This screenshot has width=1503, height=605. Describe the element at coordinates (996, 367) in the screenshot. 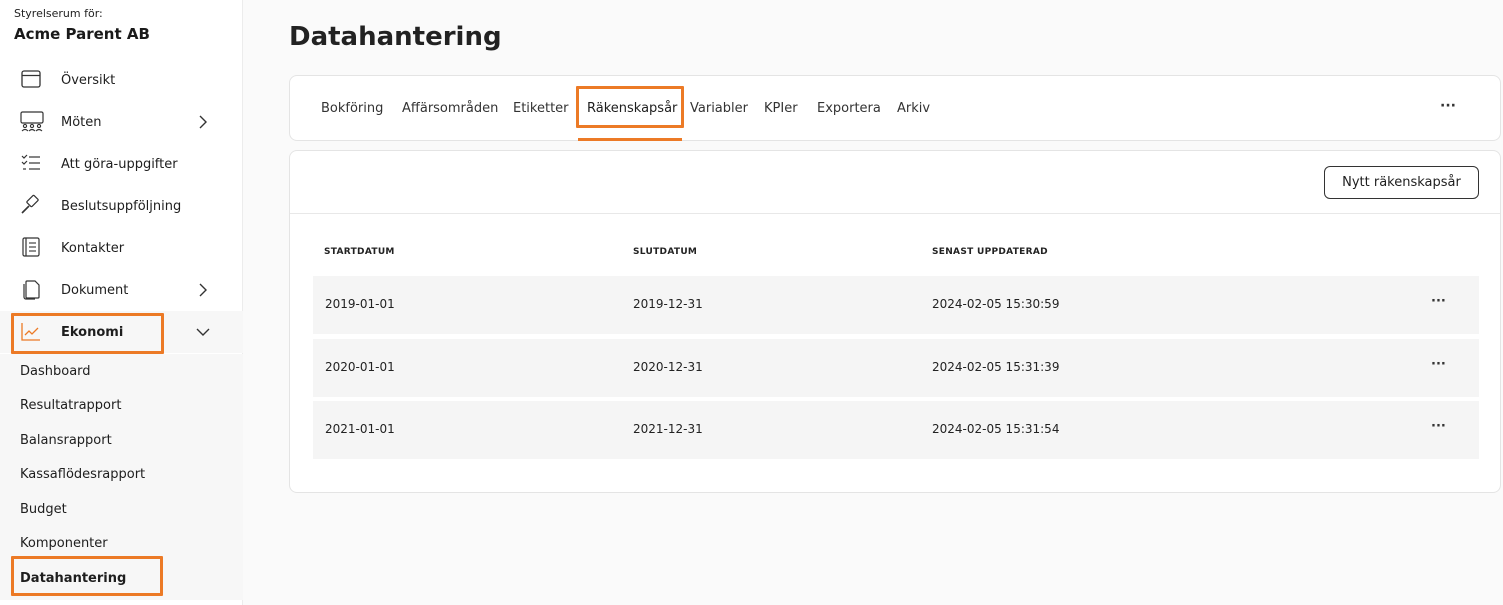

I see `cell-senast-uppdaterad: 2024-02-05 15:31:39` at that location.